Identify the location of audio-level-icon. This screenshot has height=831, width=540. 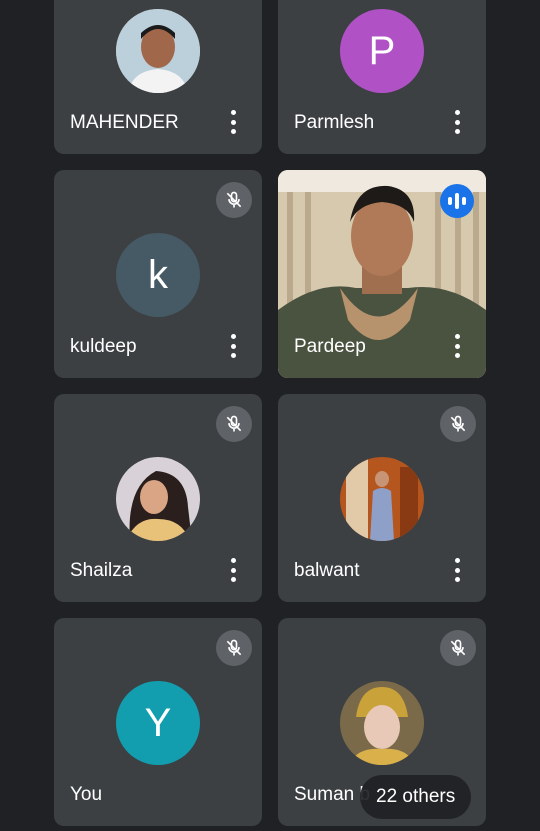
(457, 201).